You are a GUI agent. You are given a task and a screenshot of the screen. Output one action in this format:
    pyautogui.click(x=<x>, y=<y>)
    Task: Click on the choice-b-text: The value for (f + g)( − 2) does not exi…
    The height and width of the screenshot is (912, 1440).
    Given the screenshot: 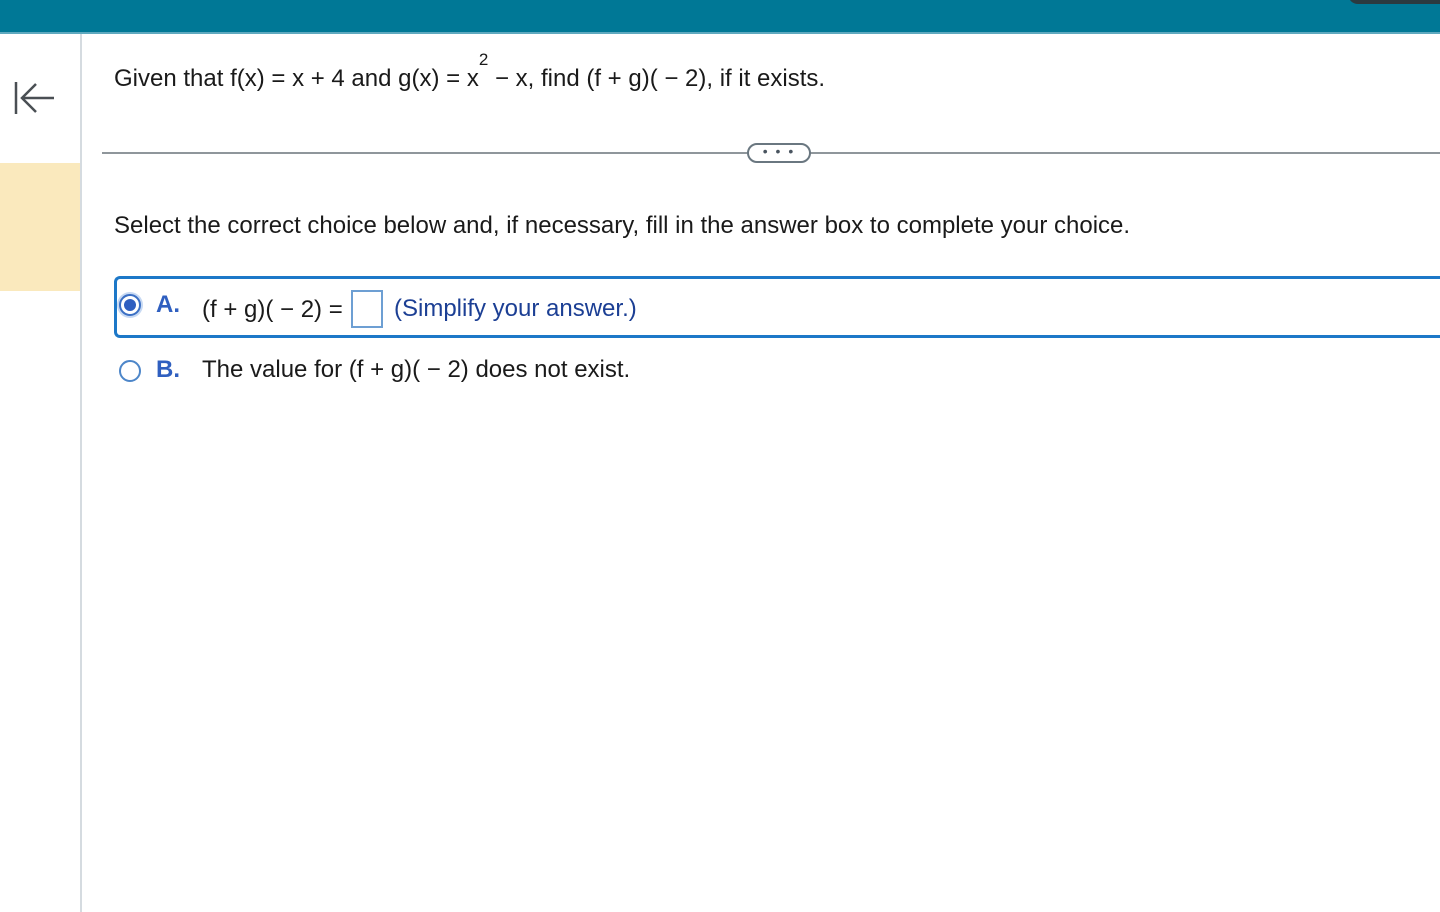 What is the action you would take?
    pyautogui.click(x=416, y=369)
    